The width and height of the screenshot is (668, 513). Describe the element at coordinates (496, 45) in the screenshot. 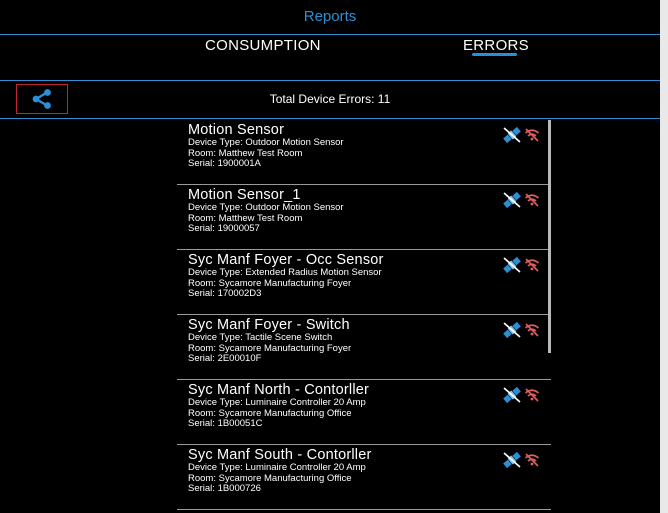

I see `tab-errors: ERRORS` at that location.